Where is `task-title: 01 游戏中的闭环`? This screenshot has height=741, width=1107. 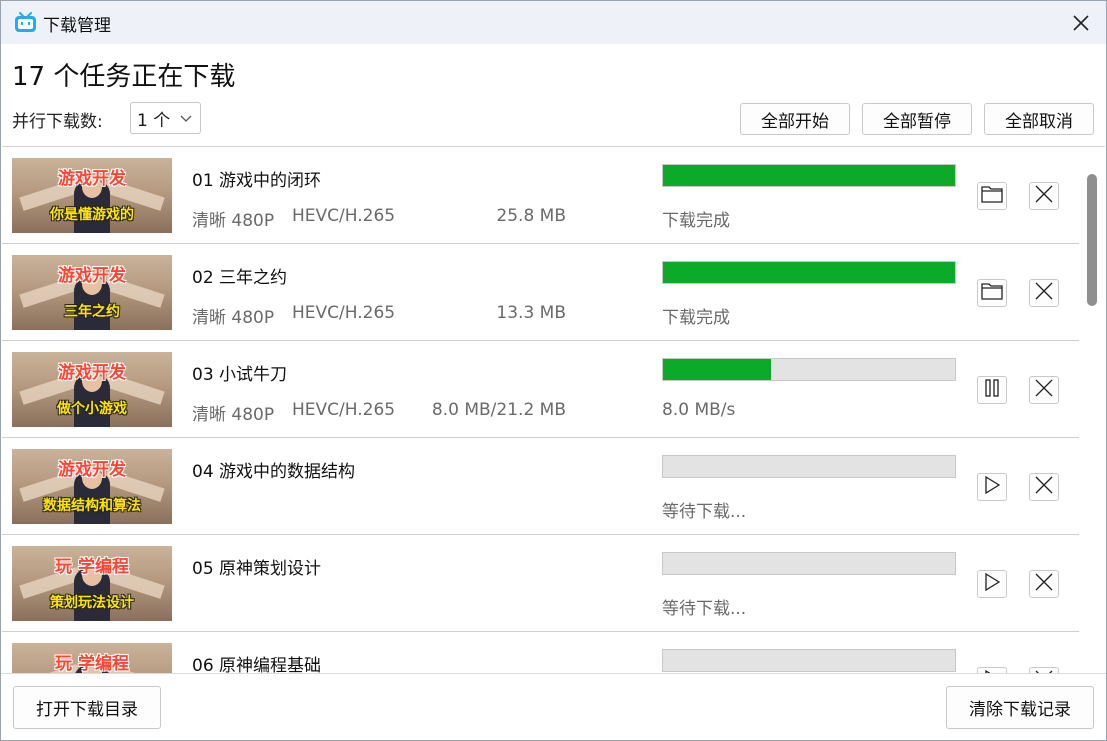 task-title: 01 游戏中的闭环 is located at coordinates (257, 181).